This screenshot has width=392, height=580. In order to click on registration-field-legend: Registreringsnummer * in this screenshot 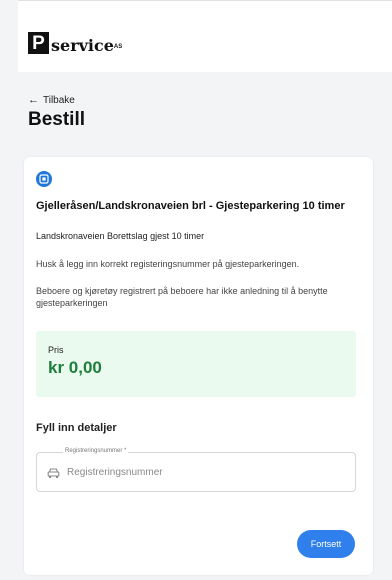, I will do `click(96, 451)`.